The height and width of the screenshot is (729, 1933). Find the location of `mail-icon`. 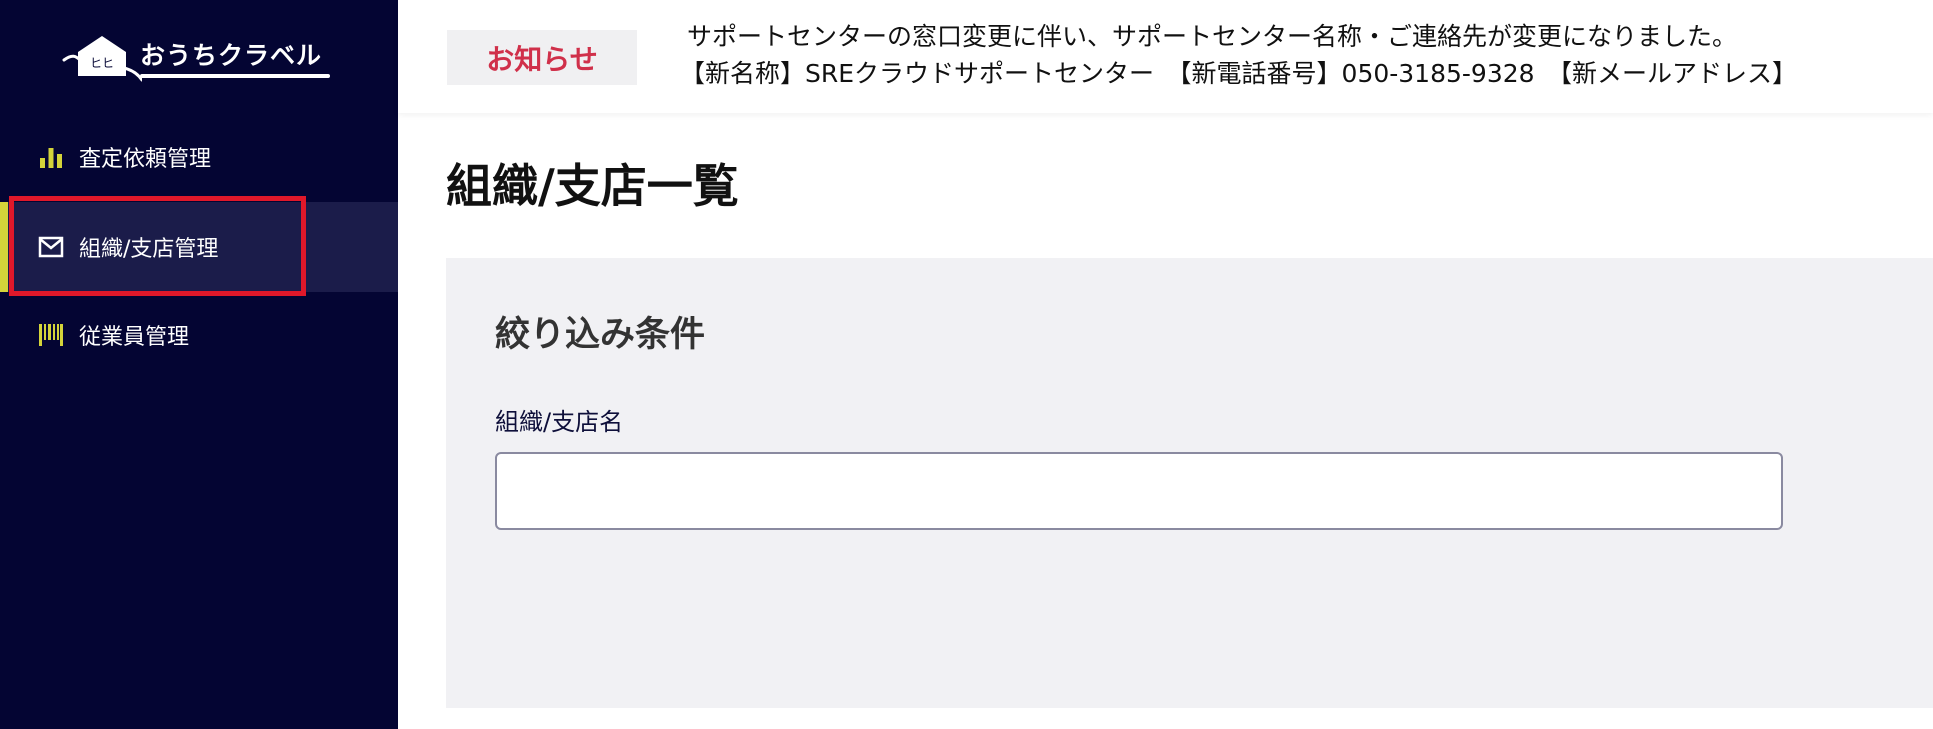

mail-icon is located at coordinates (51, 247).